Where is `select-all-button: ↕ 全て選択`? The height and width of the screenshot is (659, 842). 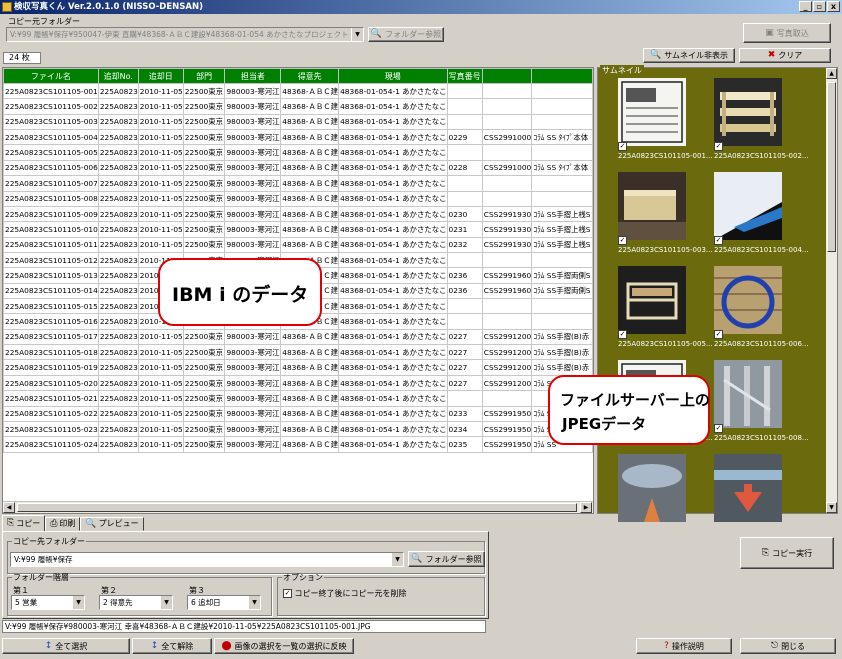 select-all-button: ↕ 全て選択 is located at coordinates (66, 646).